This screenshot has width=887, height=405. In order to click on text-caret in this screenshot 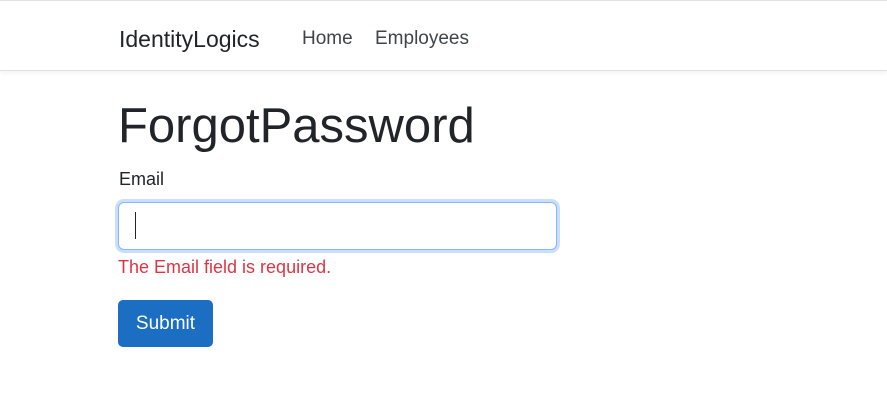, I will do `click(135, 225)`.